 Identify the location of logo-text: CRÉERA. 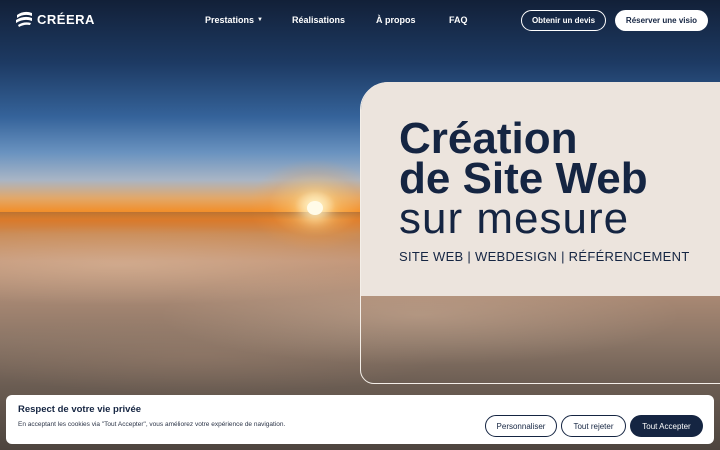
(66, 19).